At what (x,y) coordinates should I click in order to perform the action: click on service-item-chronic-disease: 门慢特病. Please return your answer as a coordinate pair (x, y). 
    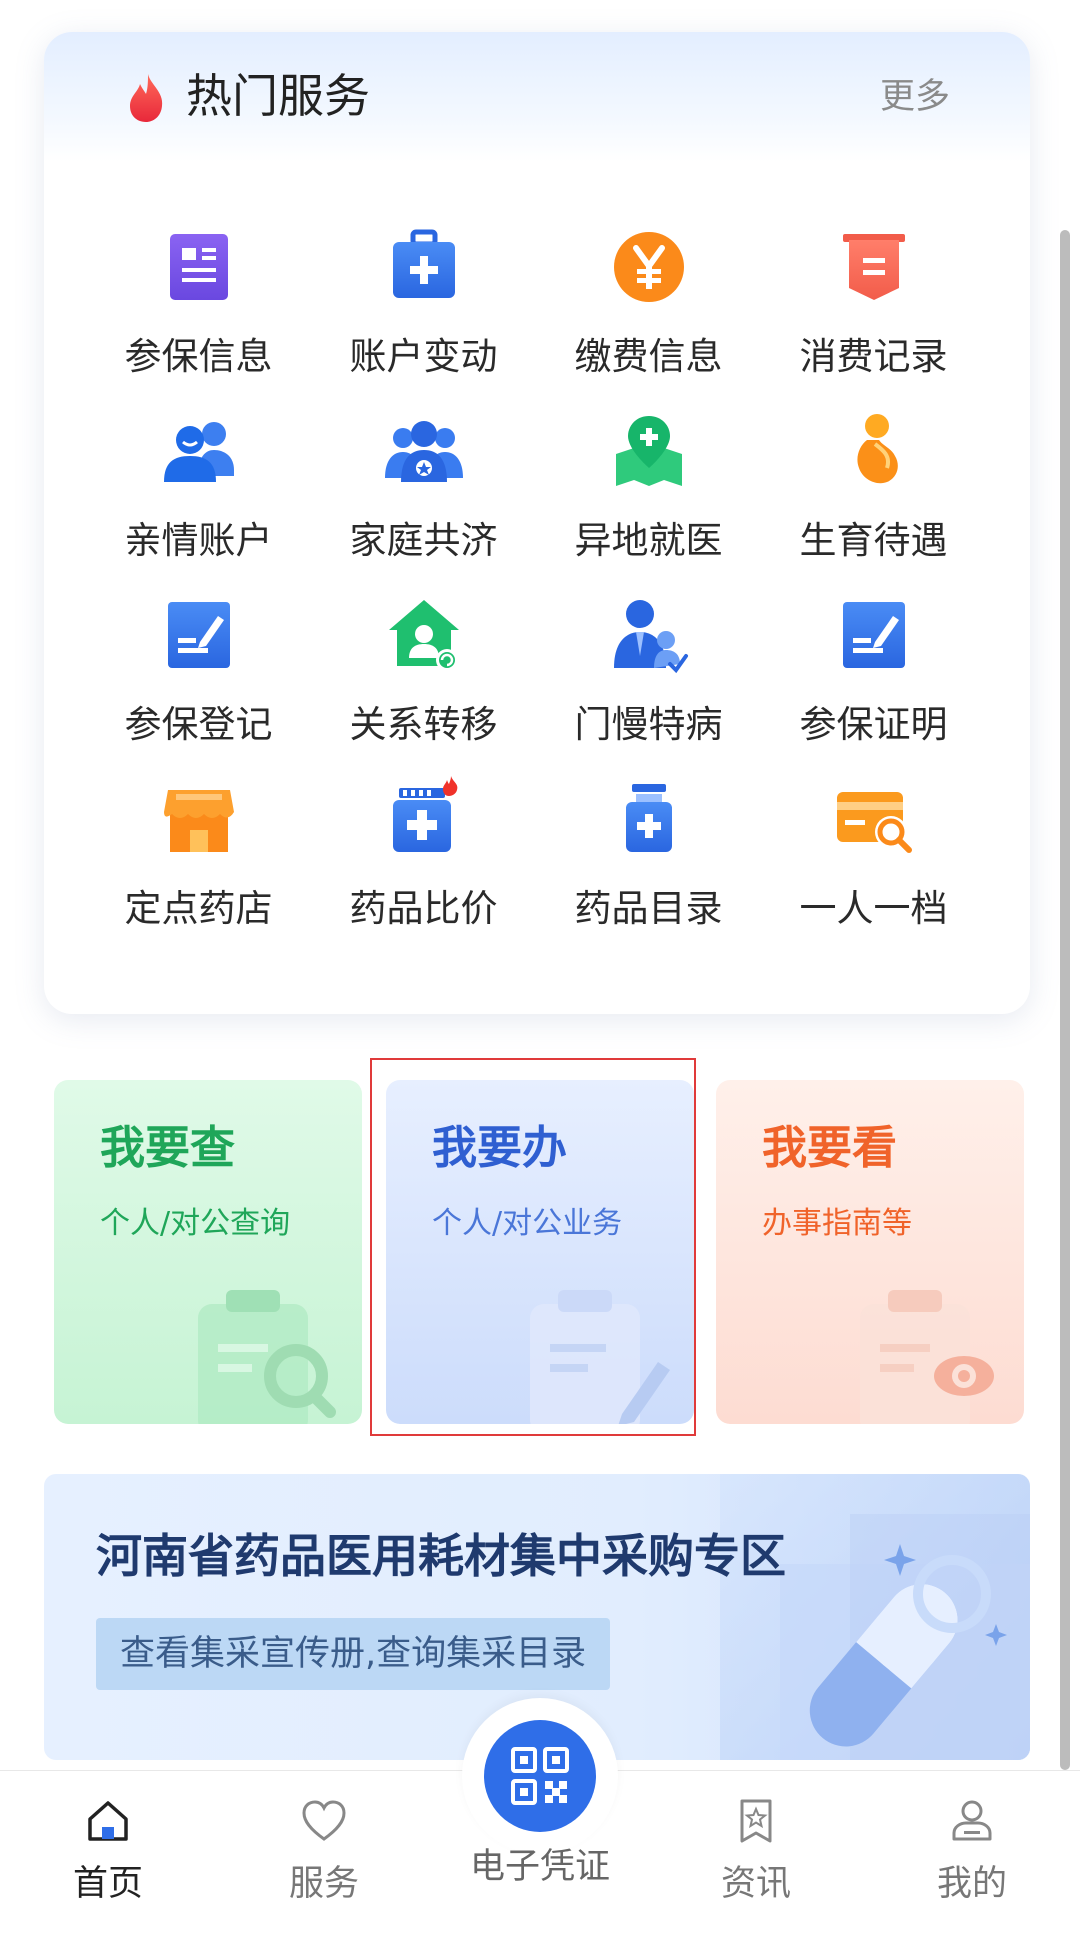
    Looking at the image, I should click on (648, 682).